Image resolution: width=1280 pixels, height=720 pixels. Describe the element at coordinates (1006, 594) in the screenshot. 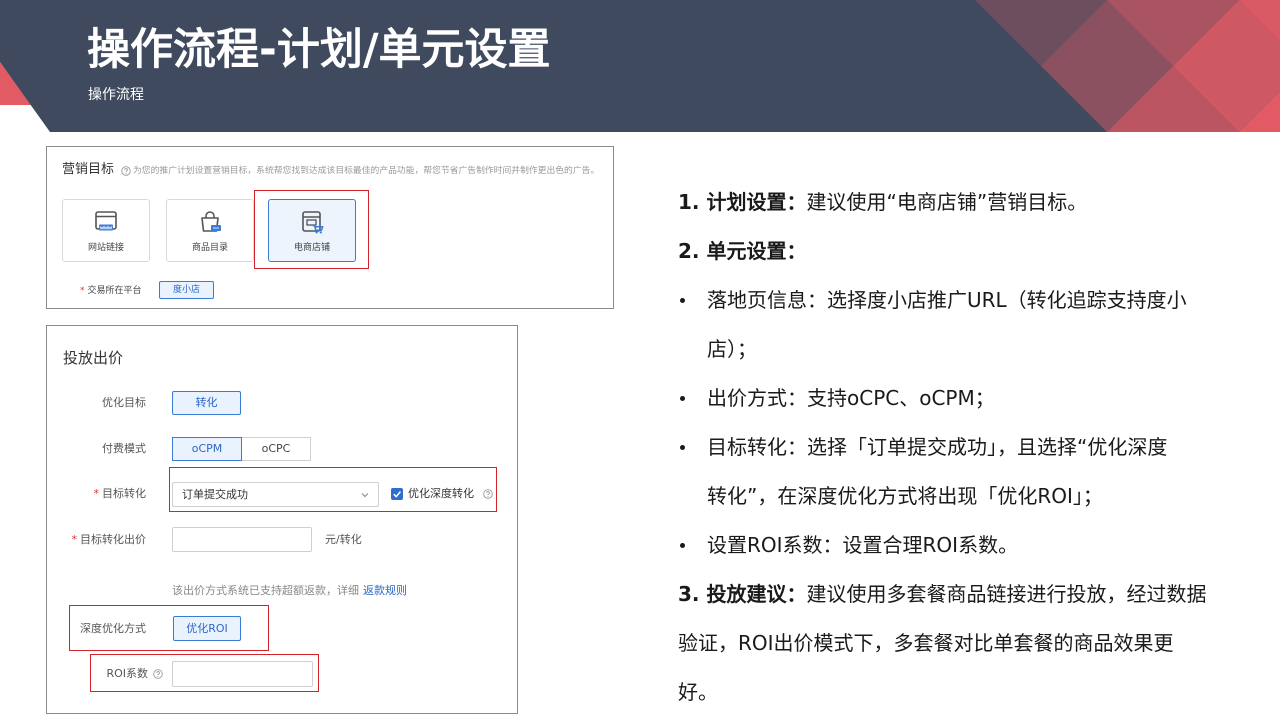

I see `note-line: 建议使用多套餐商品链接进行投放，经过数据` at that location.